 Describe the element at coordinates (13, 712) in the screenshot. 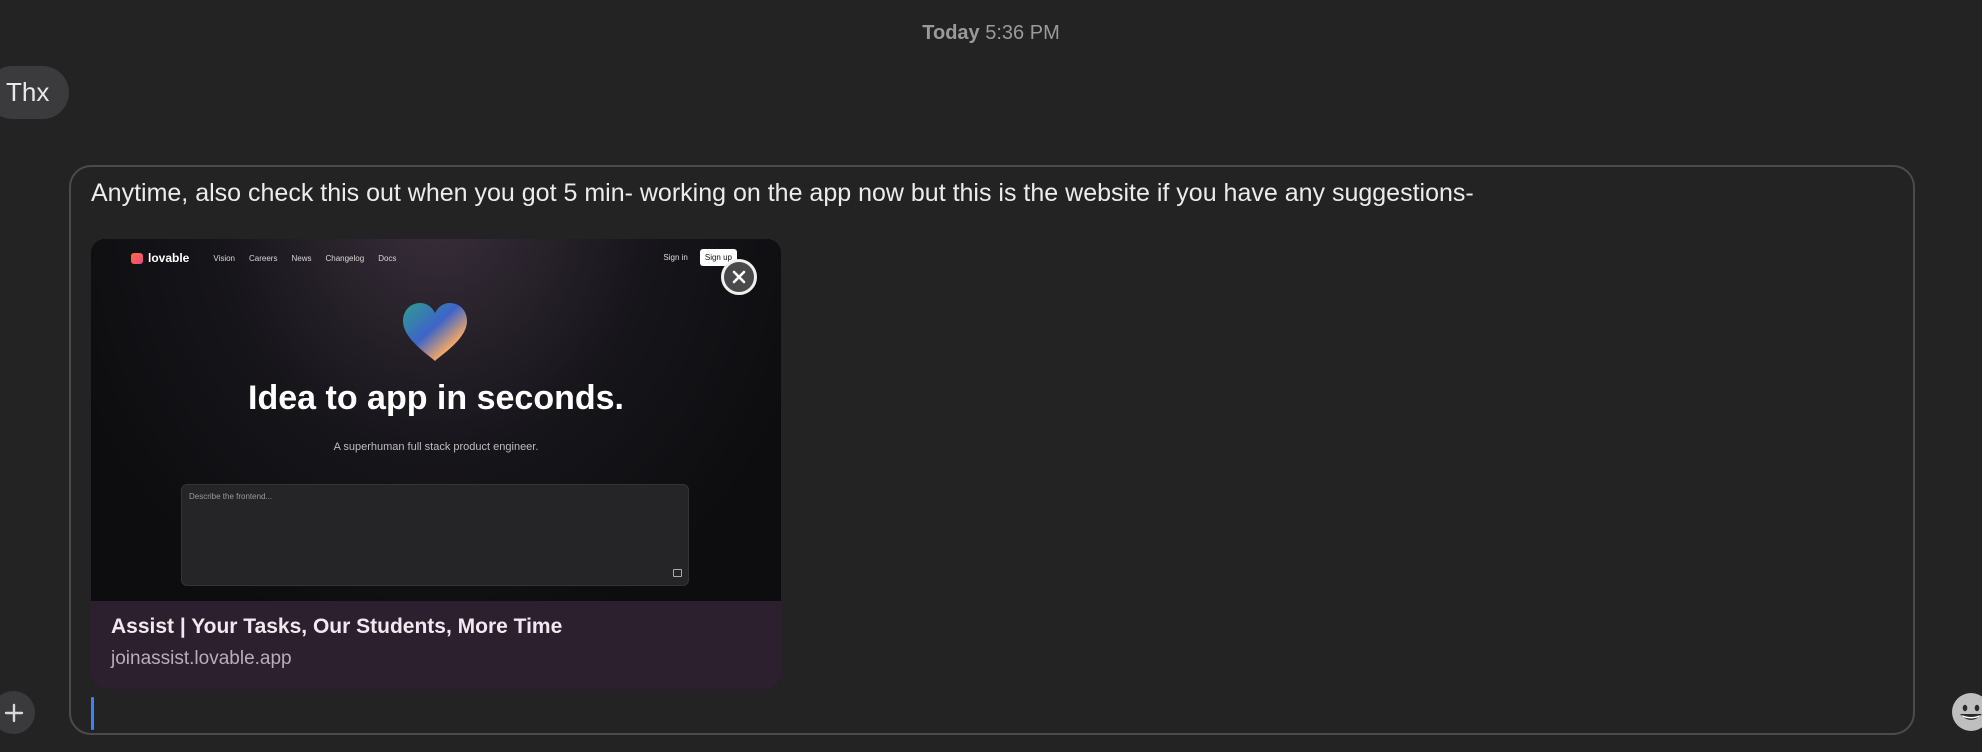

I see `plus-icon` at that location.